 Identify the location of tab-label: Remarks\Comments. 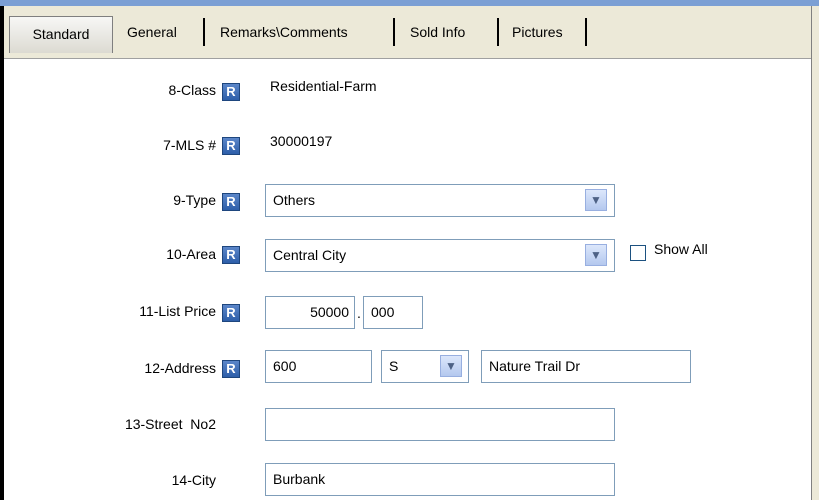
(284, 32).